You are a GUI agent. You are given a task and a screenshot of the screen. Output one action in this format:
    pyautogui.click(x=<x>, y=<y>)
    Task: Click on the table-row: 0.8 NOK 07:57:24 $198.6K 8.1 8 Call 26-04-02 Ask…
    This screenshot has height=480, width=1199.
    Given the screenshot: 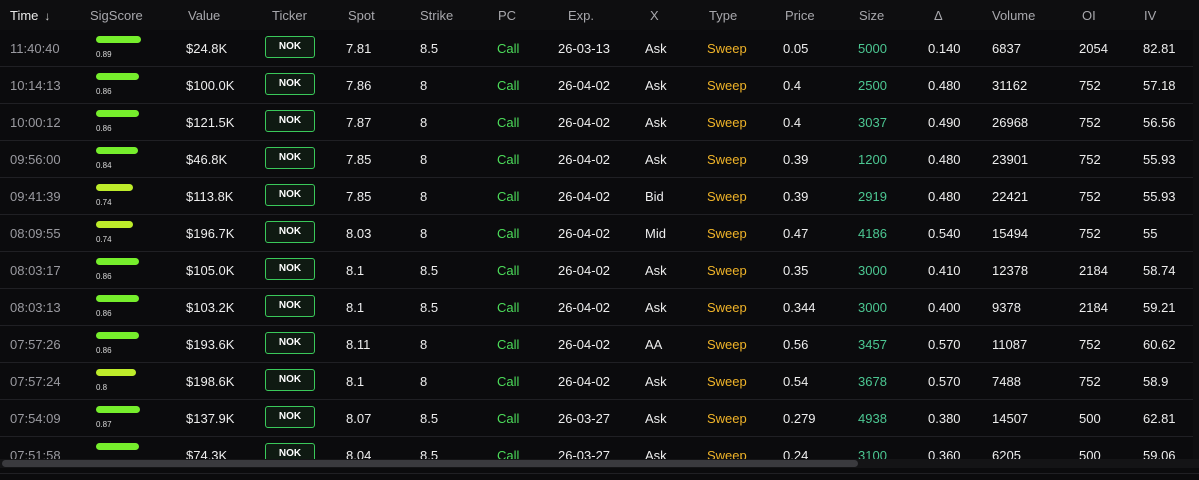 What is the action you would take?
    pyautogui.click(x=599, y=381)
    